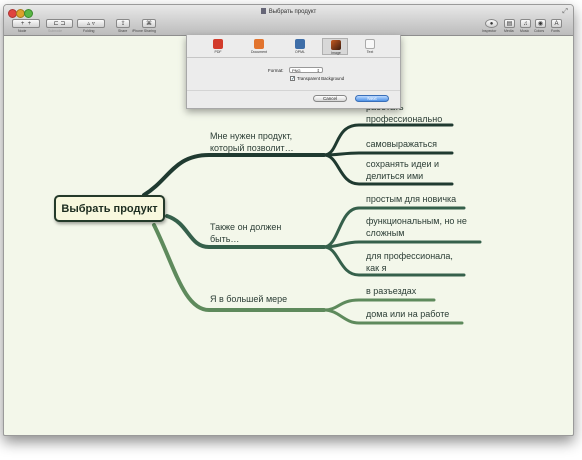  I want to click on node-text-line: профессионально, so click(404, 119).